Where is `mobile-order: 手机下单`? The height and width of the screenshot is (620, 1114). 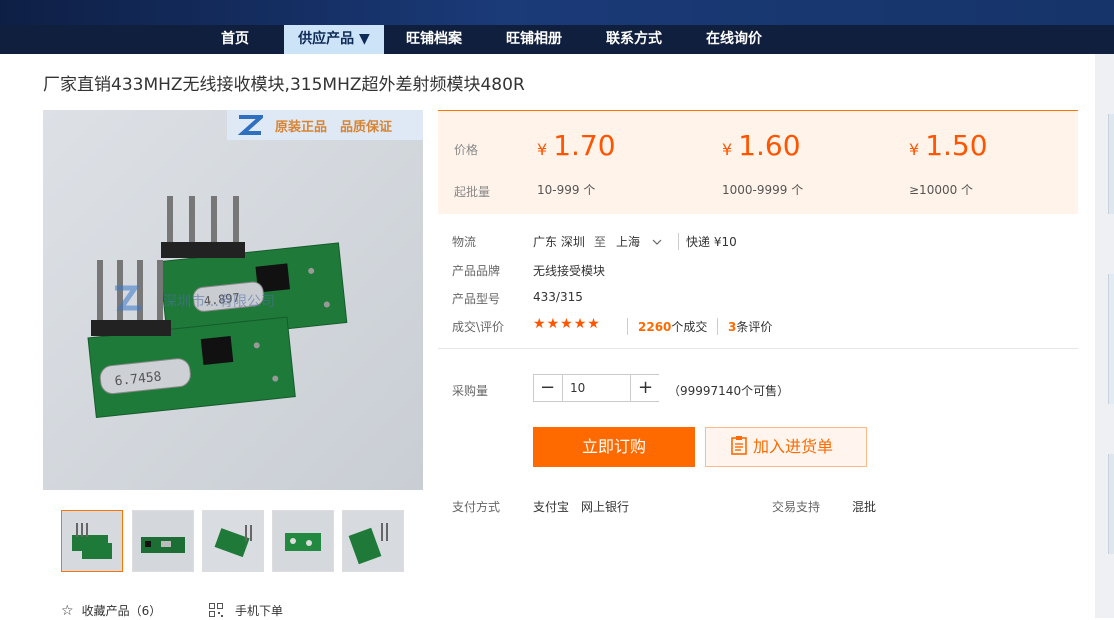
mobile-order: 手机下单 is located at coordinates (246, 610).